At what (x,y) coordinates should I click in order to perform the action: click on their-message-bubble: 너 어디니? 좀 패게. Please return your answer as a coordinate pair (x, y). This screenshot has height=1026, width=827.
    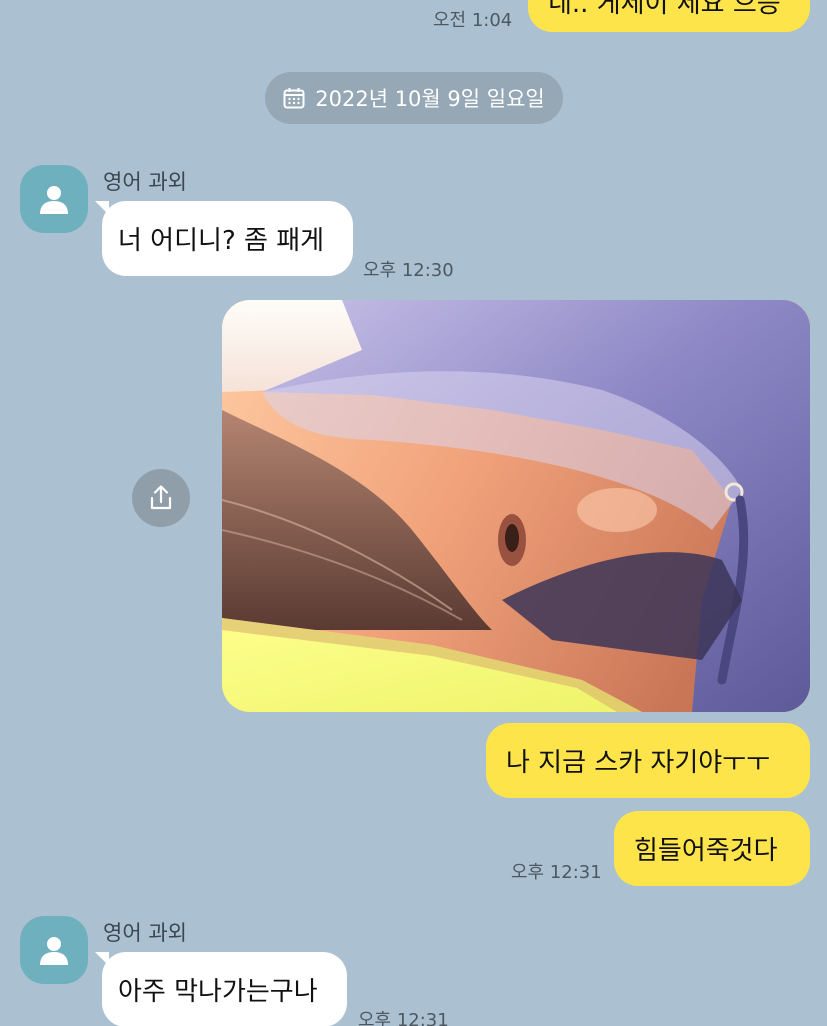
    Looking at the image, I should click on (224, 238).